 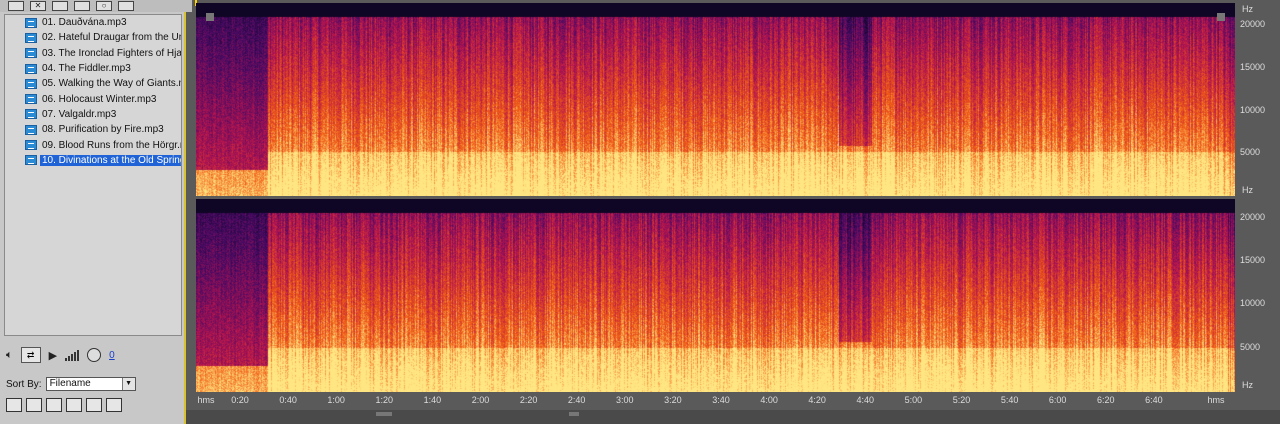 I want to click on volume-knob, so click(x=94, y=355).